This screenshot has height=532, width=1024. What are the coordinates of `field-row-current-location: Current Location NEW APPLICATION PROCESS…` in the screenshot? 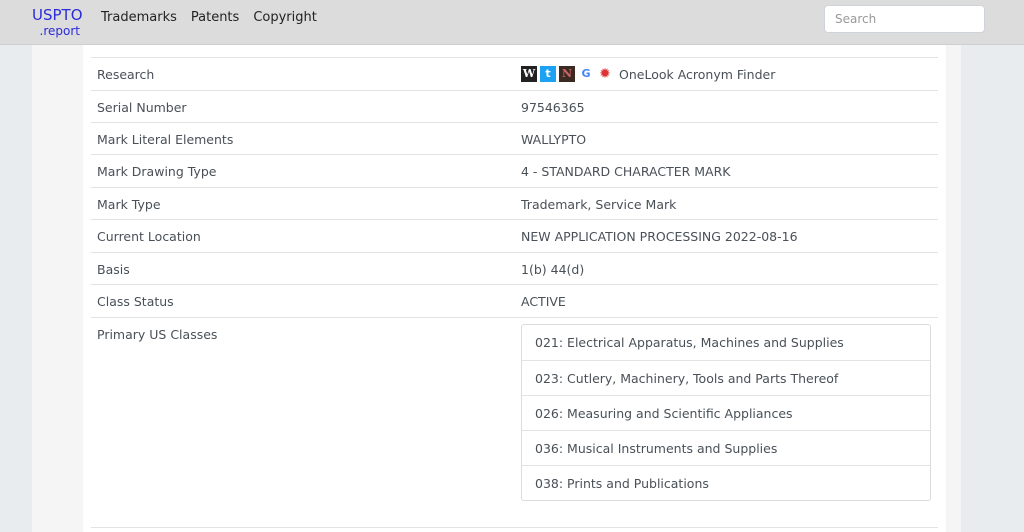 It's located at (514, 236).